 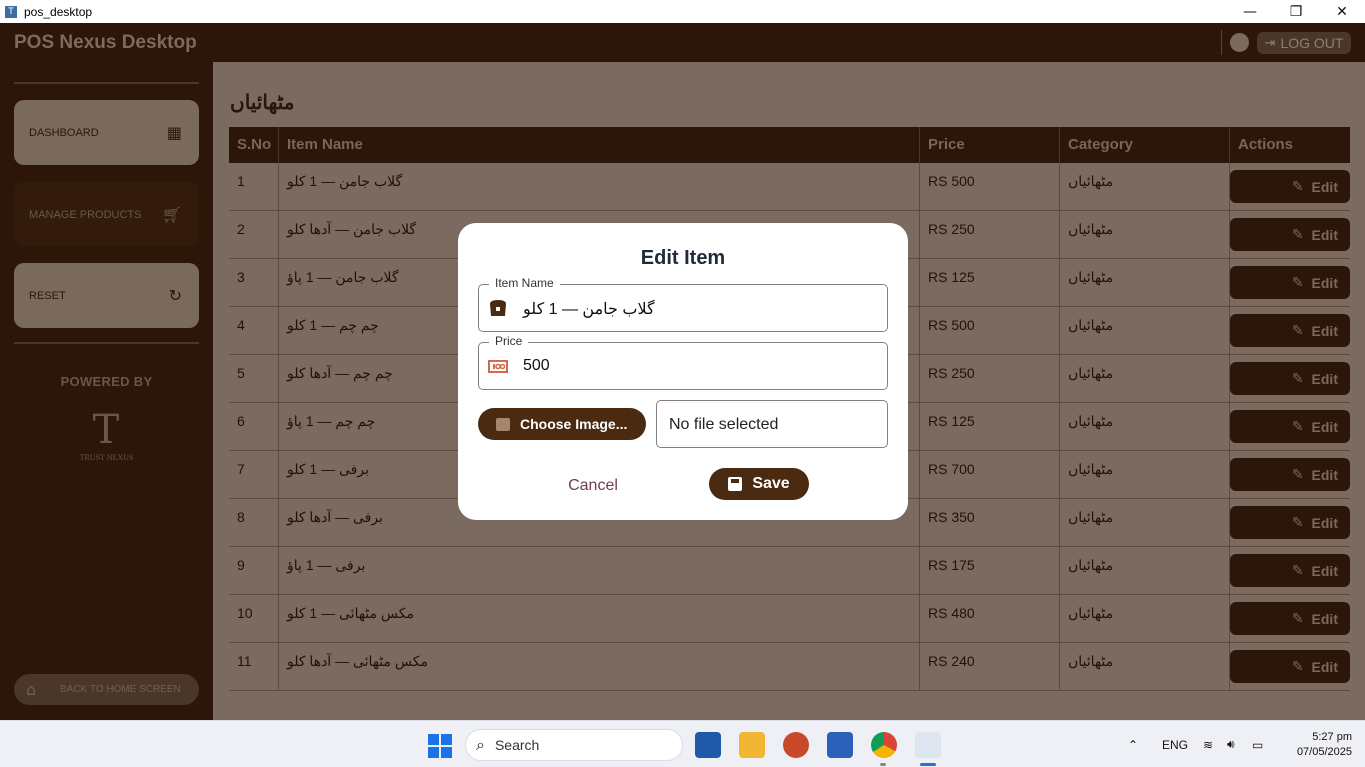 I want to click on price-label: Price, so click(x=509, y=341).